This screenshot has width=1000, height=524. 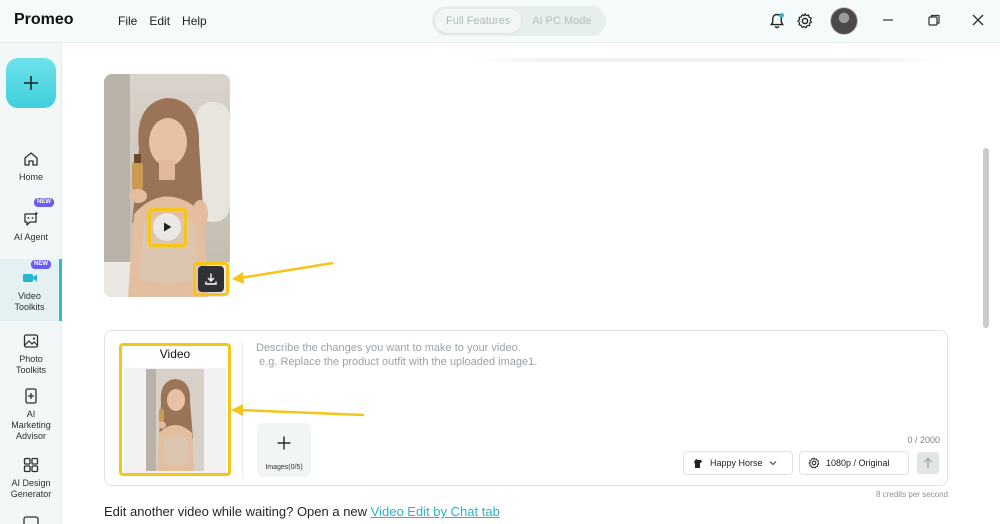 I want to click on sidebar-item-photo-toolkits: Photo Toolkits, so click(x=31, y=353).